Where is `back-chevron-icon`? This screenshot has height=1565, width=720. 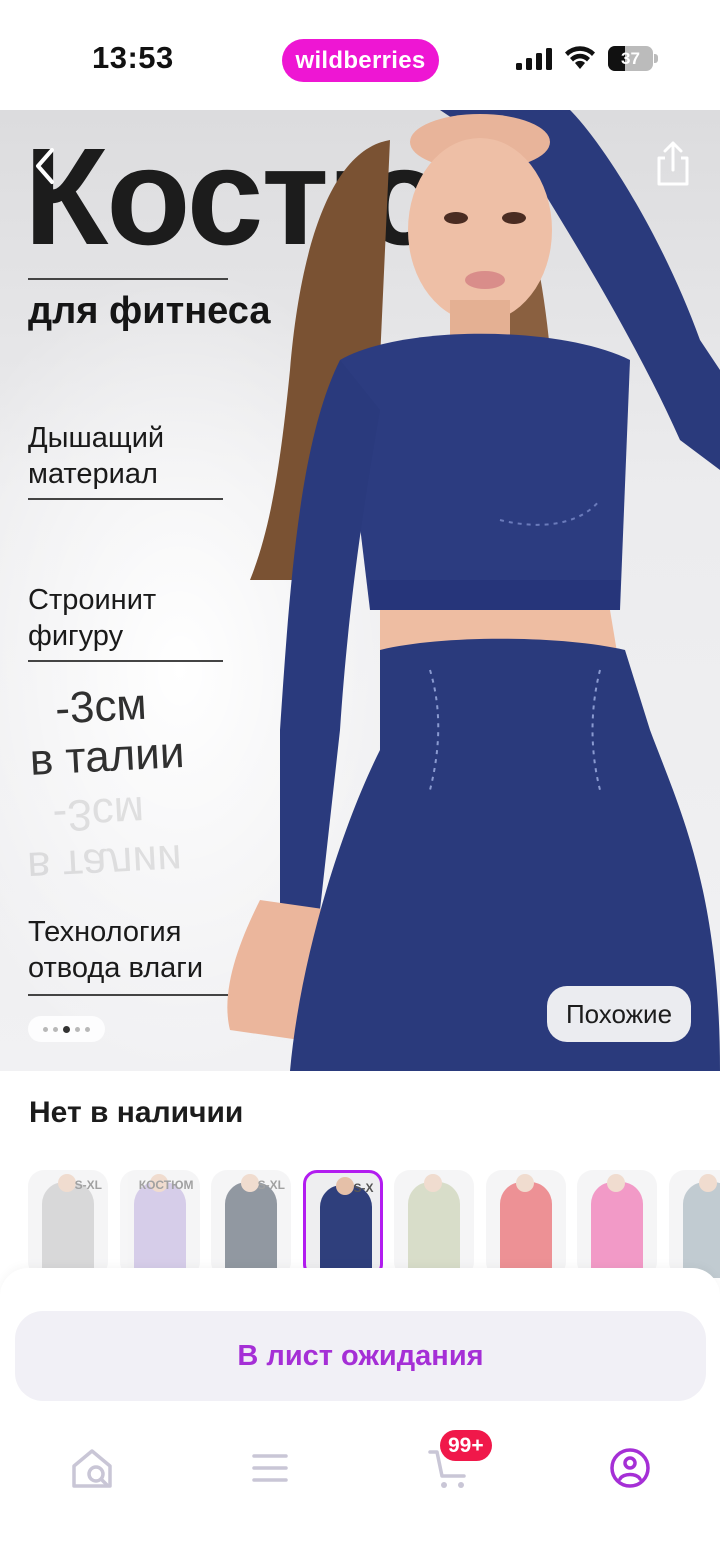 back-chevron-icon is located at coordinates (45, 166).